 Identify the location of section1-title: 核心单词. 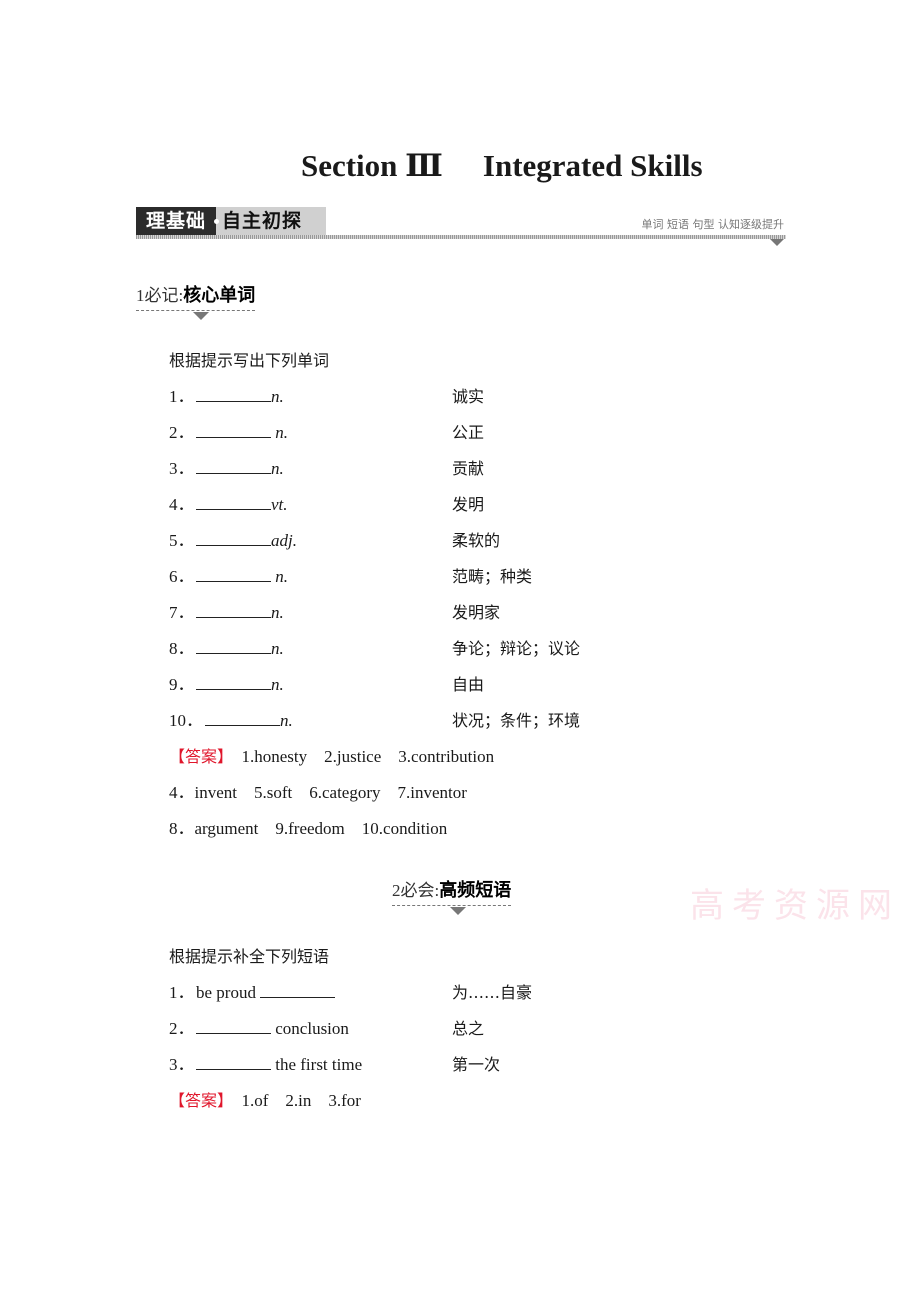
(219, 295).